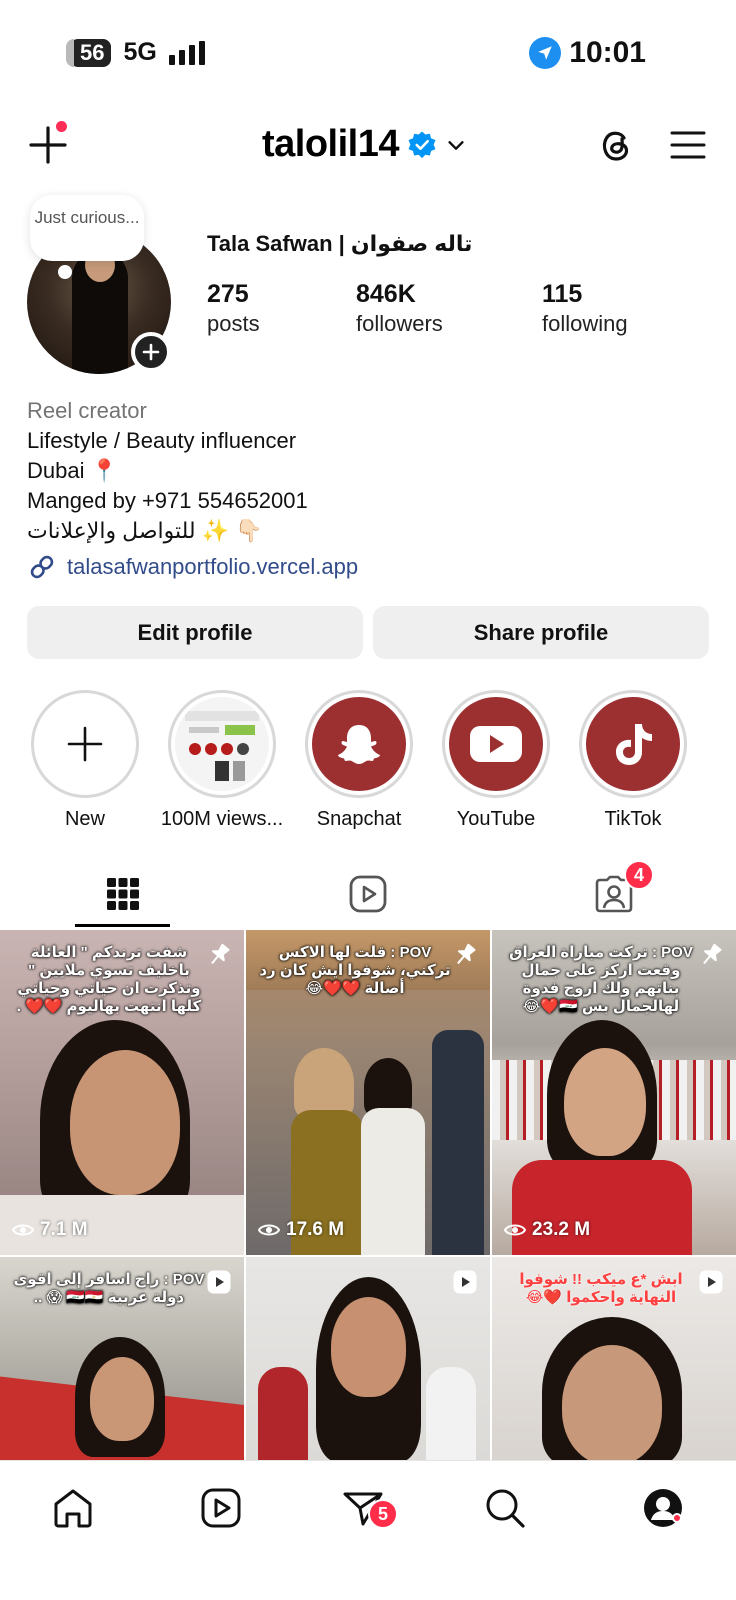 Image resolution: width=736 pixels, height=1600 pixels. Describe the element at coordinates (541, 632) in the screenshot. I see `share-profile-button: Share profile` at that location.